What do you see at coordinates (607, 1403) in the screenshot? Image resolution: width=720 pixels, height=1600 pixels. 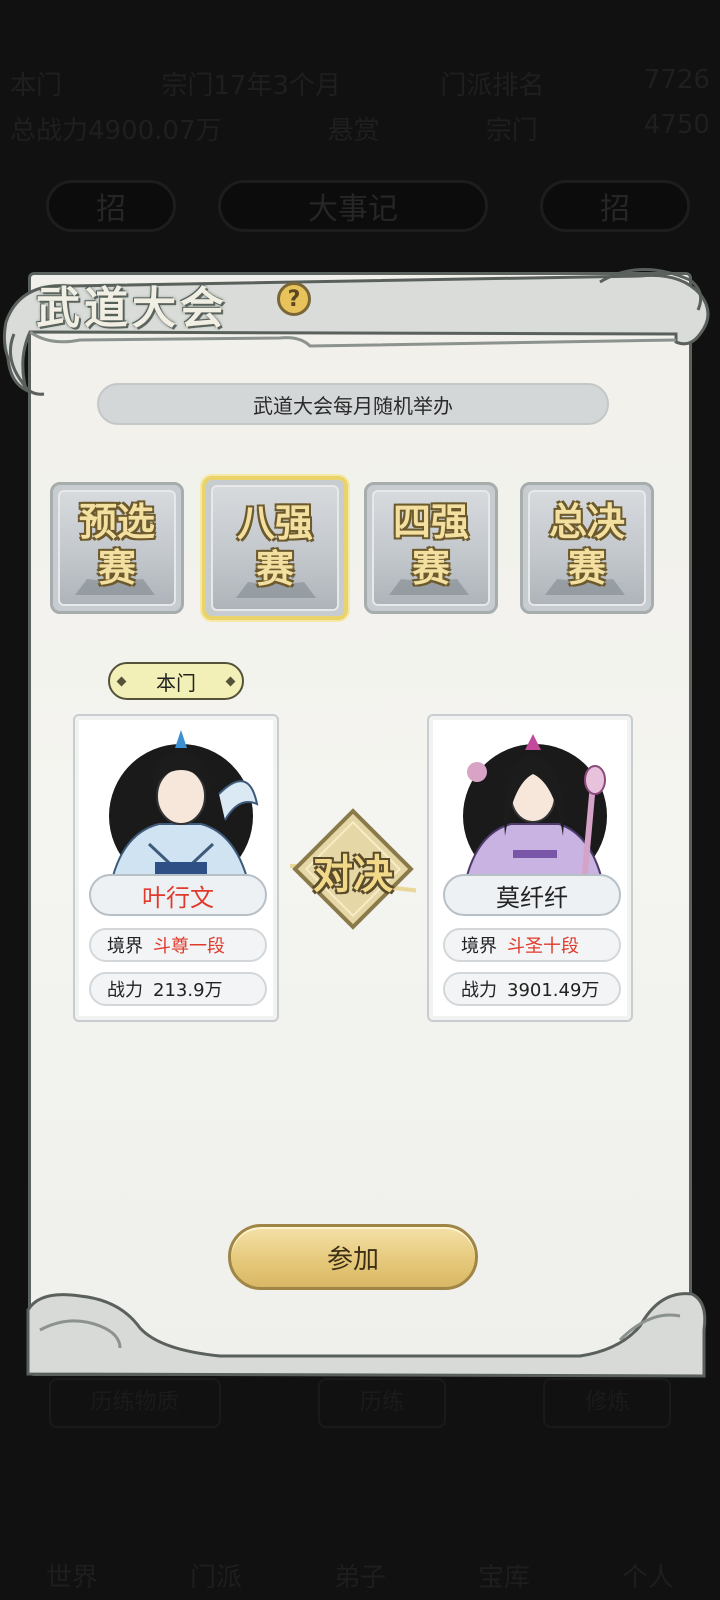 I see `bg-mid-item: 修炼` at bounding box center [607, 1403].